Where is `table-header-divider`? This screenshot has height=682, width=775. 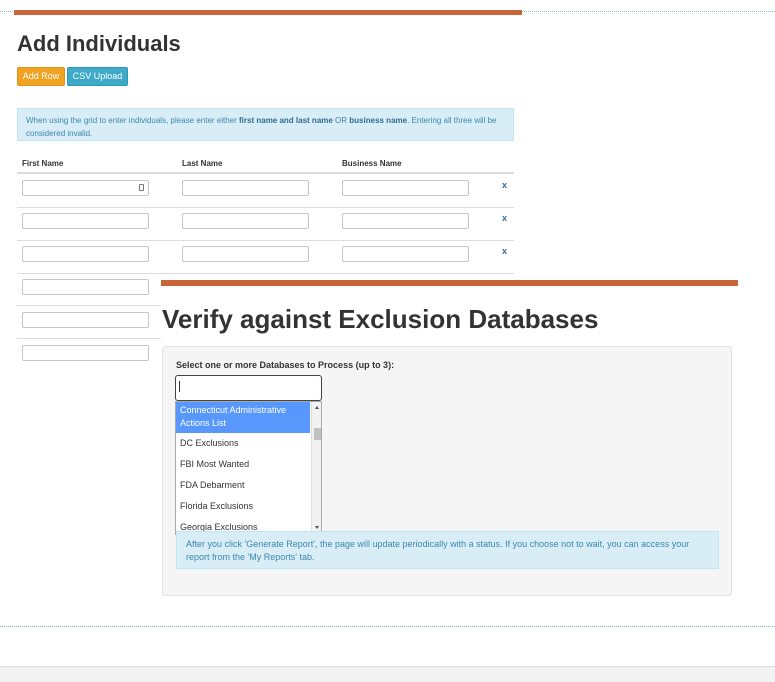 table-header-divider is located at coordinates (265, 173).